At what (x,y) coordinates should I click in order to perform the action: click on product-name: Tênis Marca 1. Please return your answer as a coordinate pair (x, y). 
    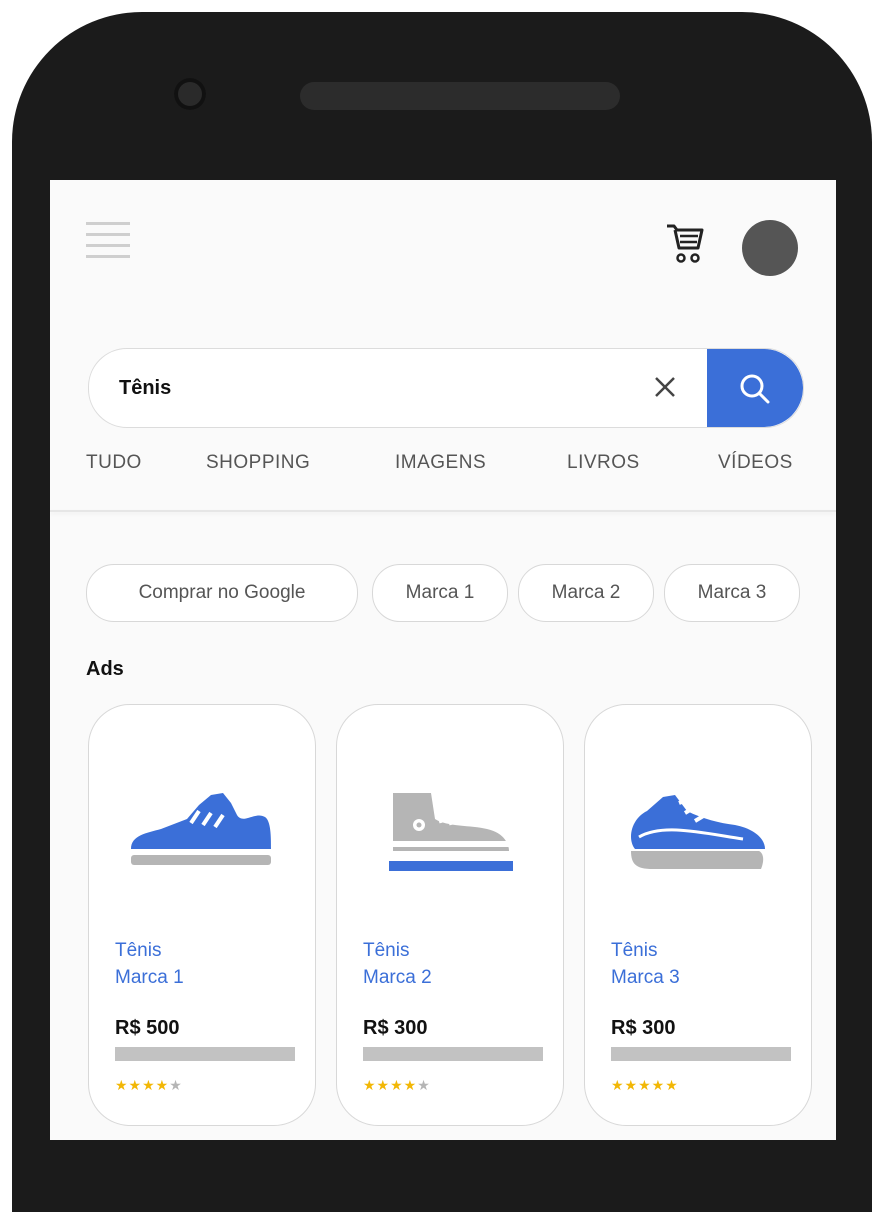
    Looking at the image, I should click on (149, 964).